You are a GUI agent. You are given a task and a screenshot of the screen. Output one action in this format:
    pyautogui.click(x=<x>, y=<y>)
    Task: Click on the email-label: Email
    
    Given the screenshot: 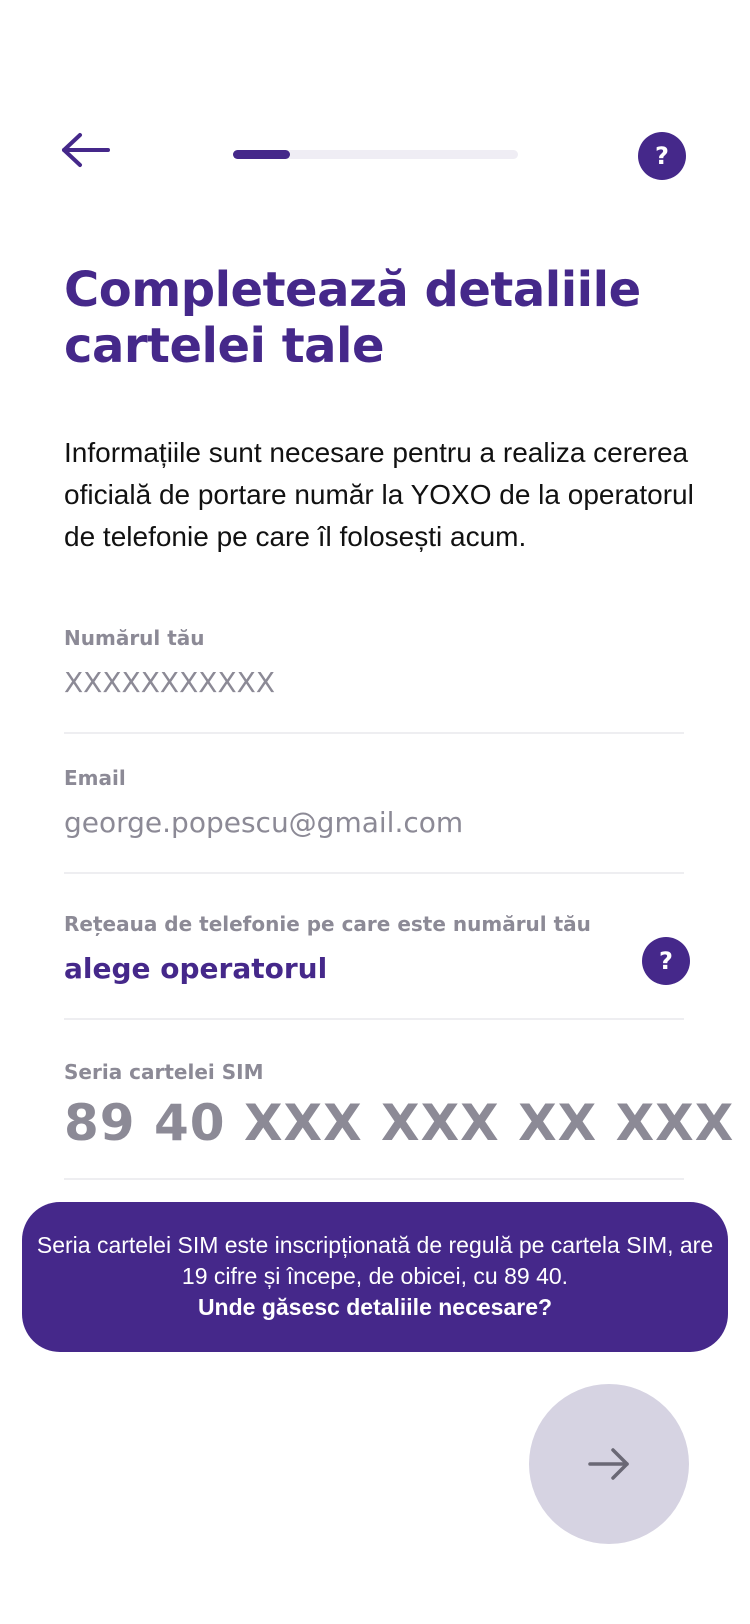 What is the action you would take?
    pyautogui.click(x=95, y=778)
    